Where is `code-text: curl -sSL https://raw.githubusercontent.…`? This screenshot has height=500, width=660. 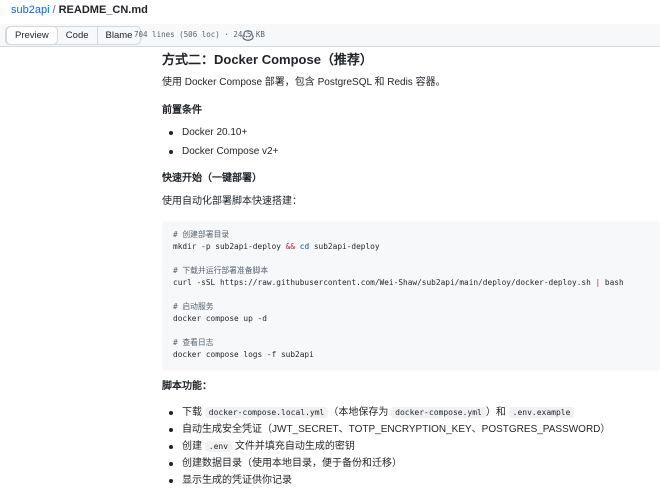 code-text: curl -sSL https://raw.githubusercontent.… is located at coordinates (384, 282).